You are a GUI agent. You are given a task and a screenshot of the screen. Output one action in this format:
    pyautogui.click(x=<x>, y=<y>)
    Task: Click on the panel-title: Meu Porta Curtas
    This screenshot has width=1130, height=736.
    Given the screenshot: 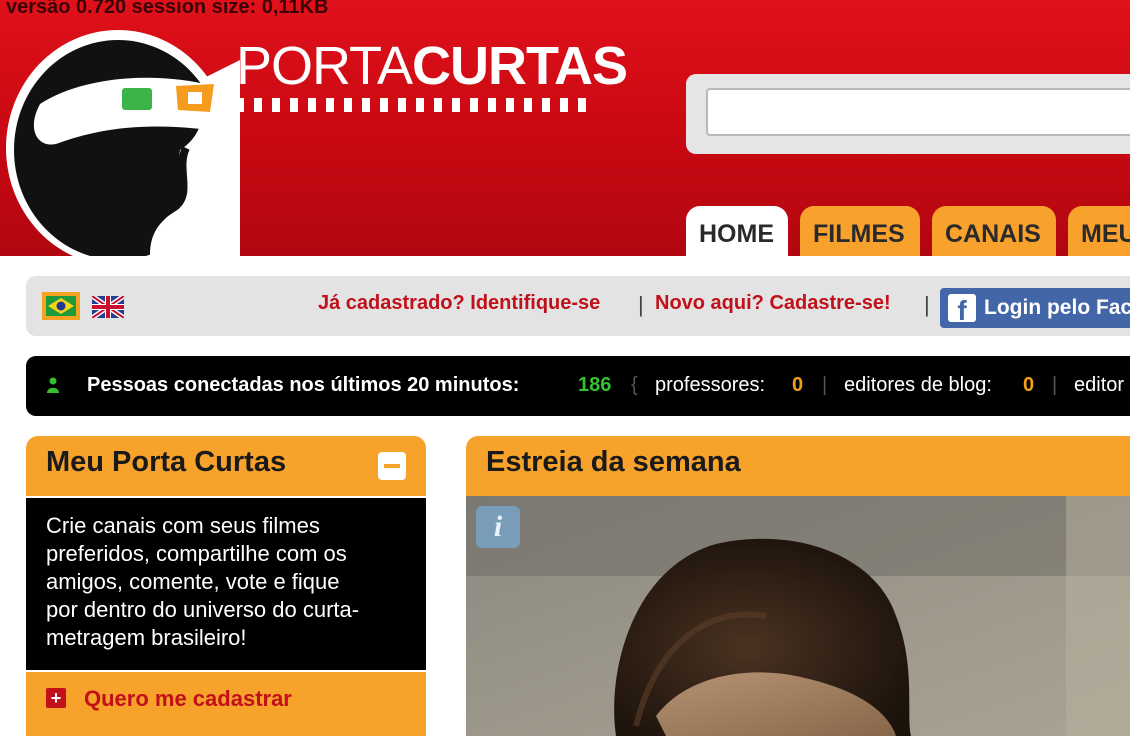 What is the action you would take?
    pyautogui.click(x=166, y=462)
    